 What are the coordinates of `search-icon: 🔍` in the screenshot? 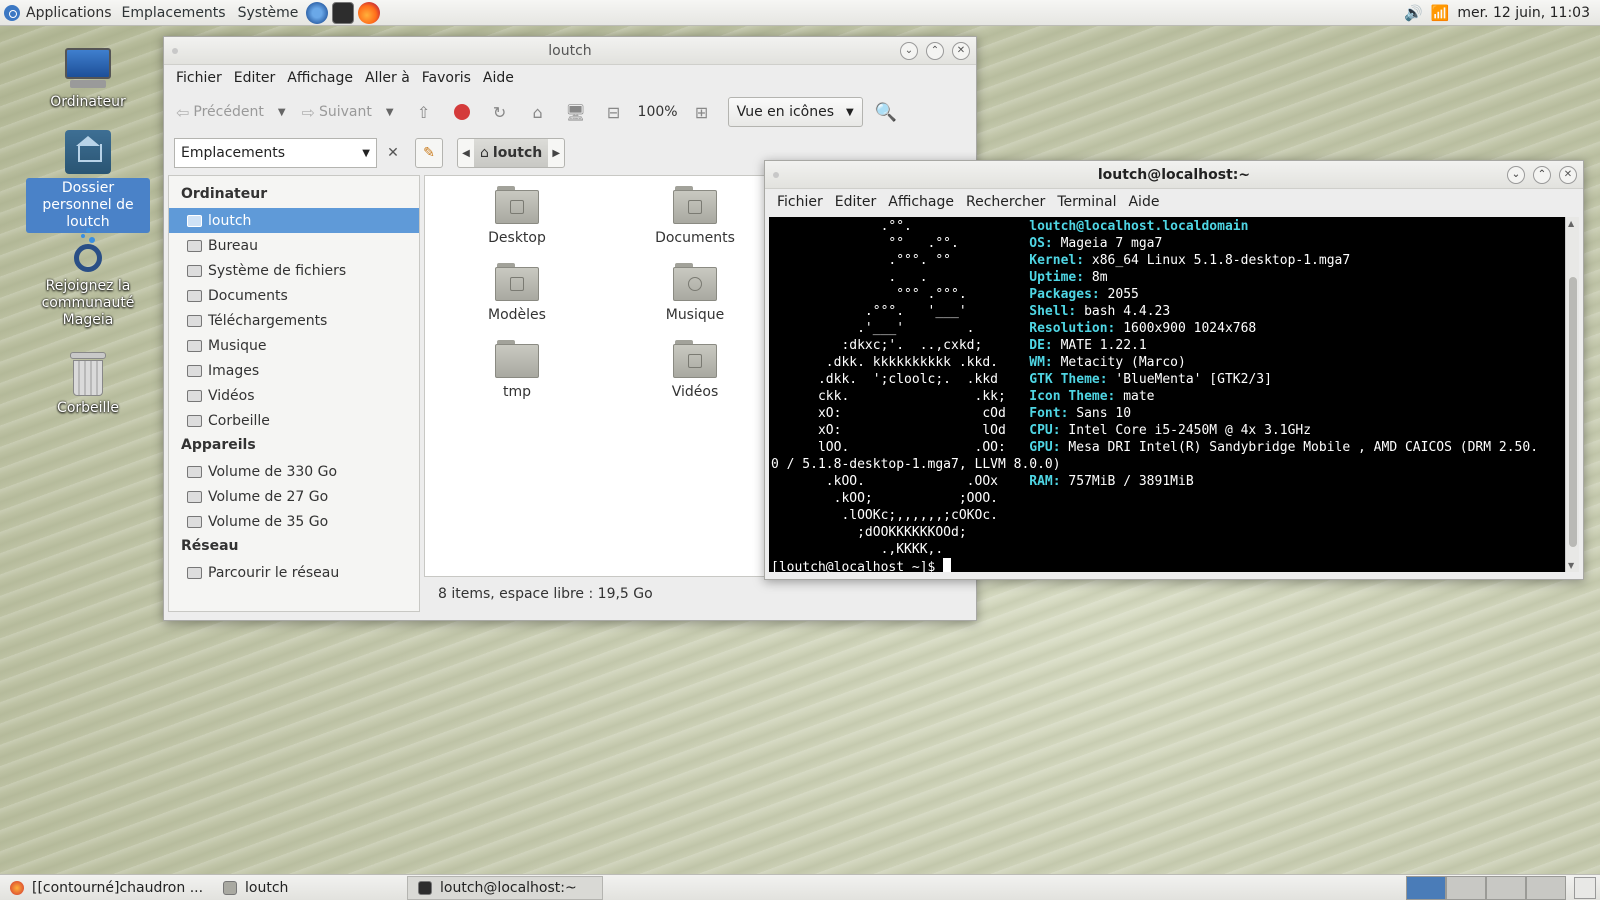 It's located at (886, 112).